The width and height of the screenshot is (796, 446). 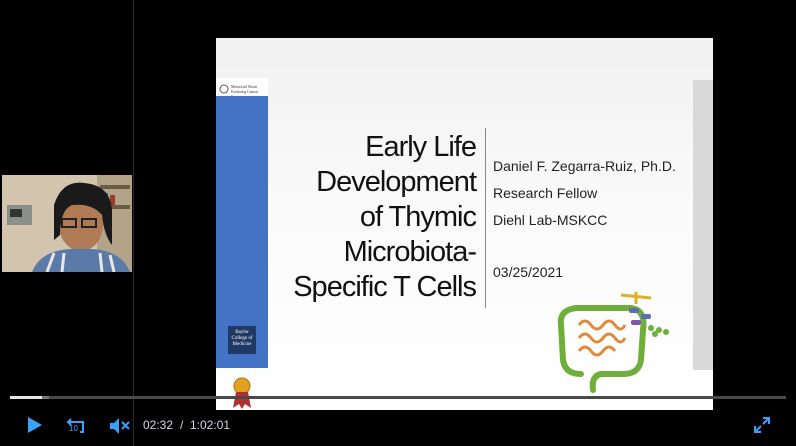 I want to click on mute-button, so click(x=119, y=428).